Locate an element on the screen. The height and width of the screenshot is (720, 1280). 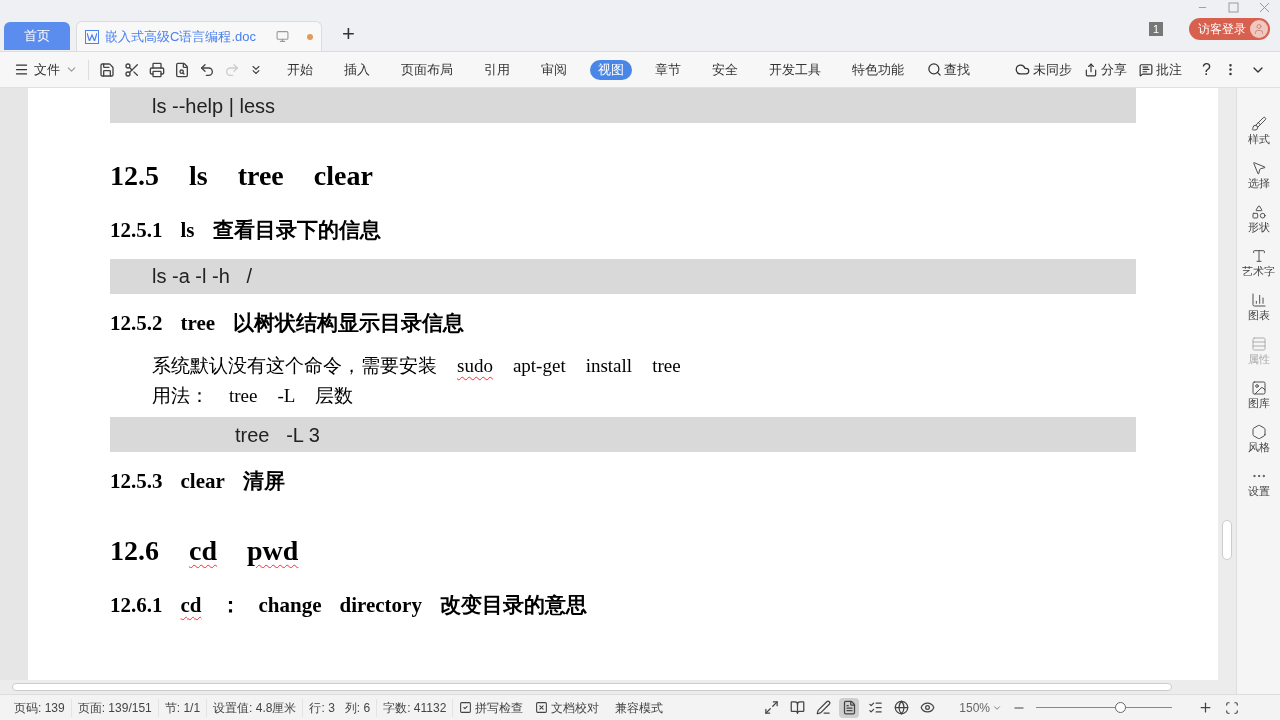
ribbon-tab: 安全 is located at coordinates (725, 69).